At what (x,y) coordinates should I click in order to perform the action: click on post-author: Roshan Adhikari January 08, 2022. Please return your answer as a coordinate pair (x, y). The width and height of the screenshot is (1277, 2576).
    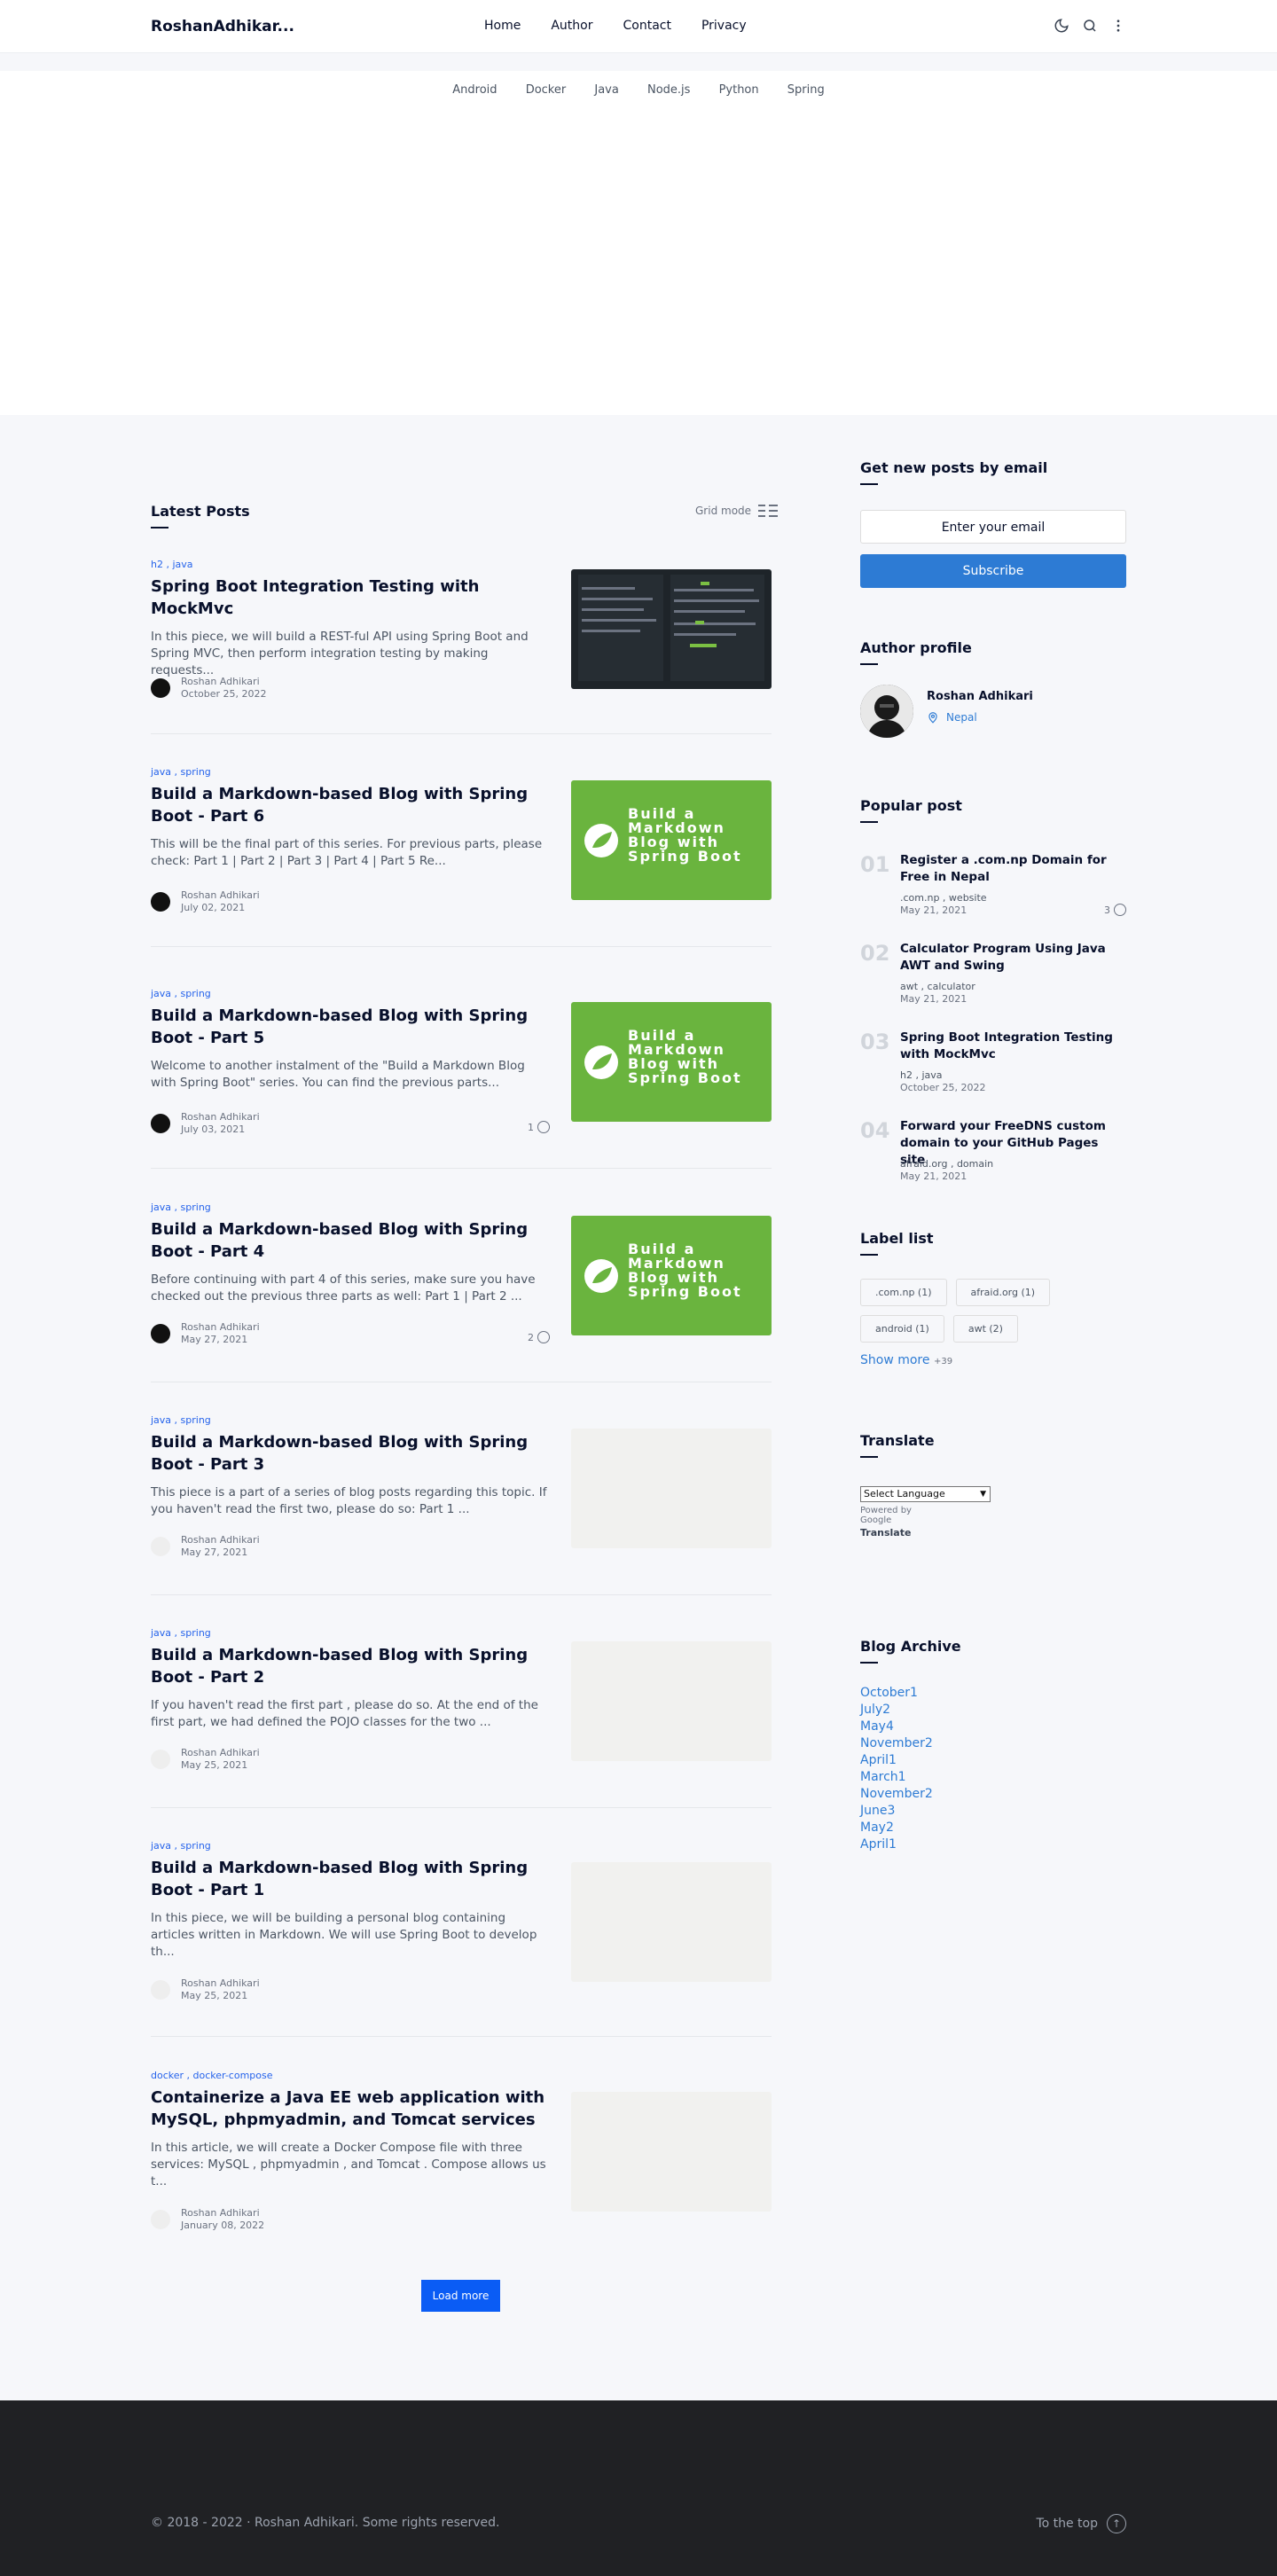
    Looking at the image, I should click on (207, 2219).